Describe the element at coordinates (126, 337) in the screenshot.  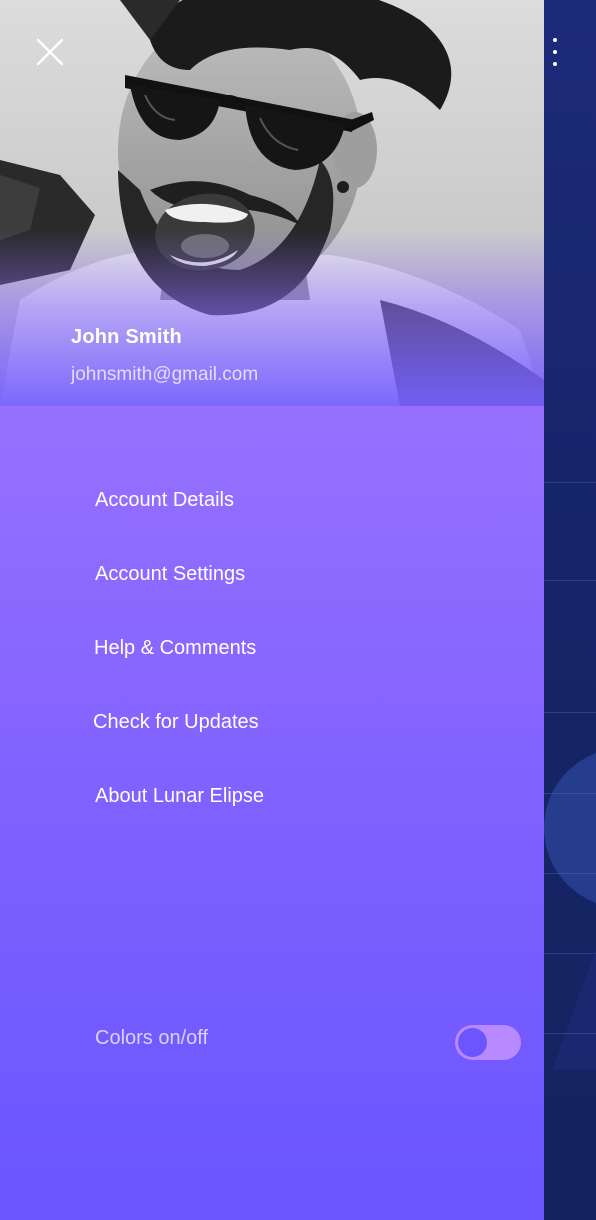
I see `user-name: John Smith` at that location.